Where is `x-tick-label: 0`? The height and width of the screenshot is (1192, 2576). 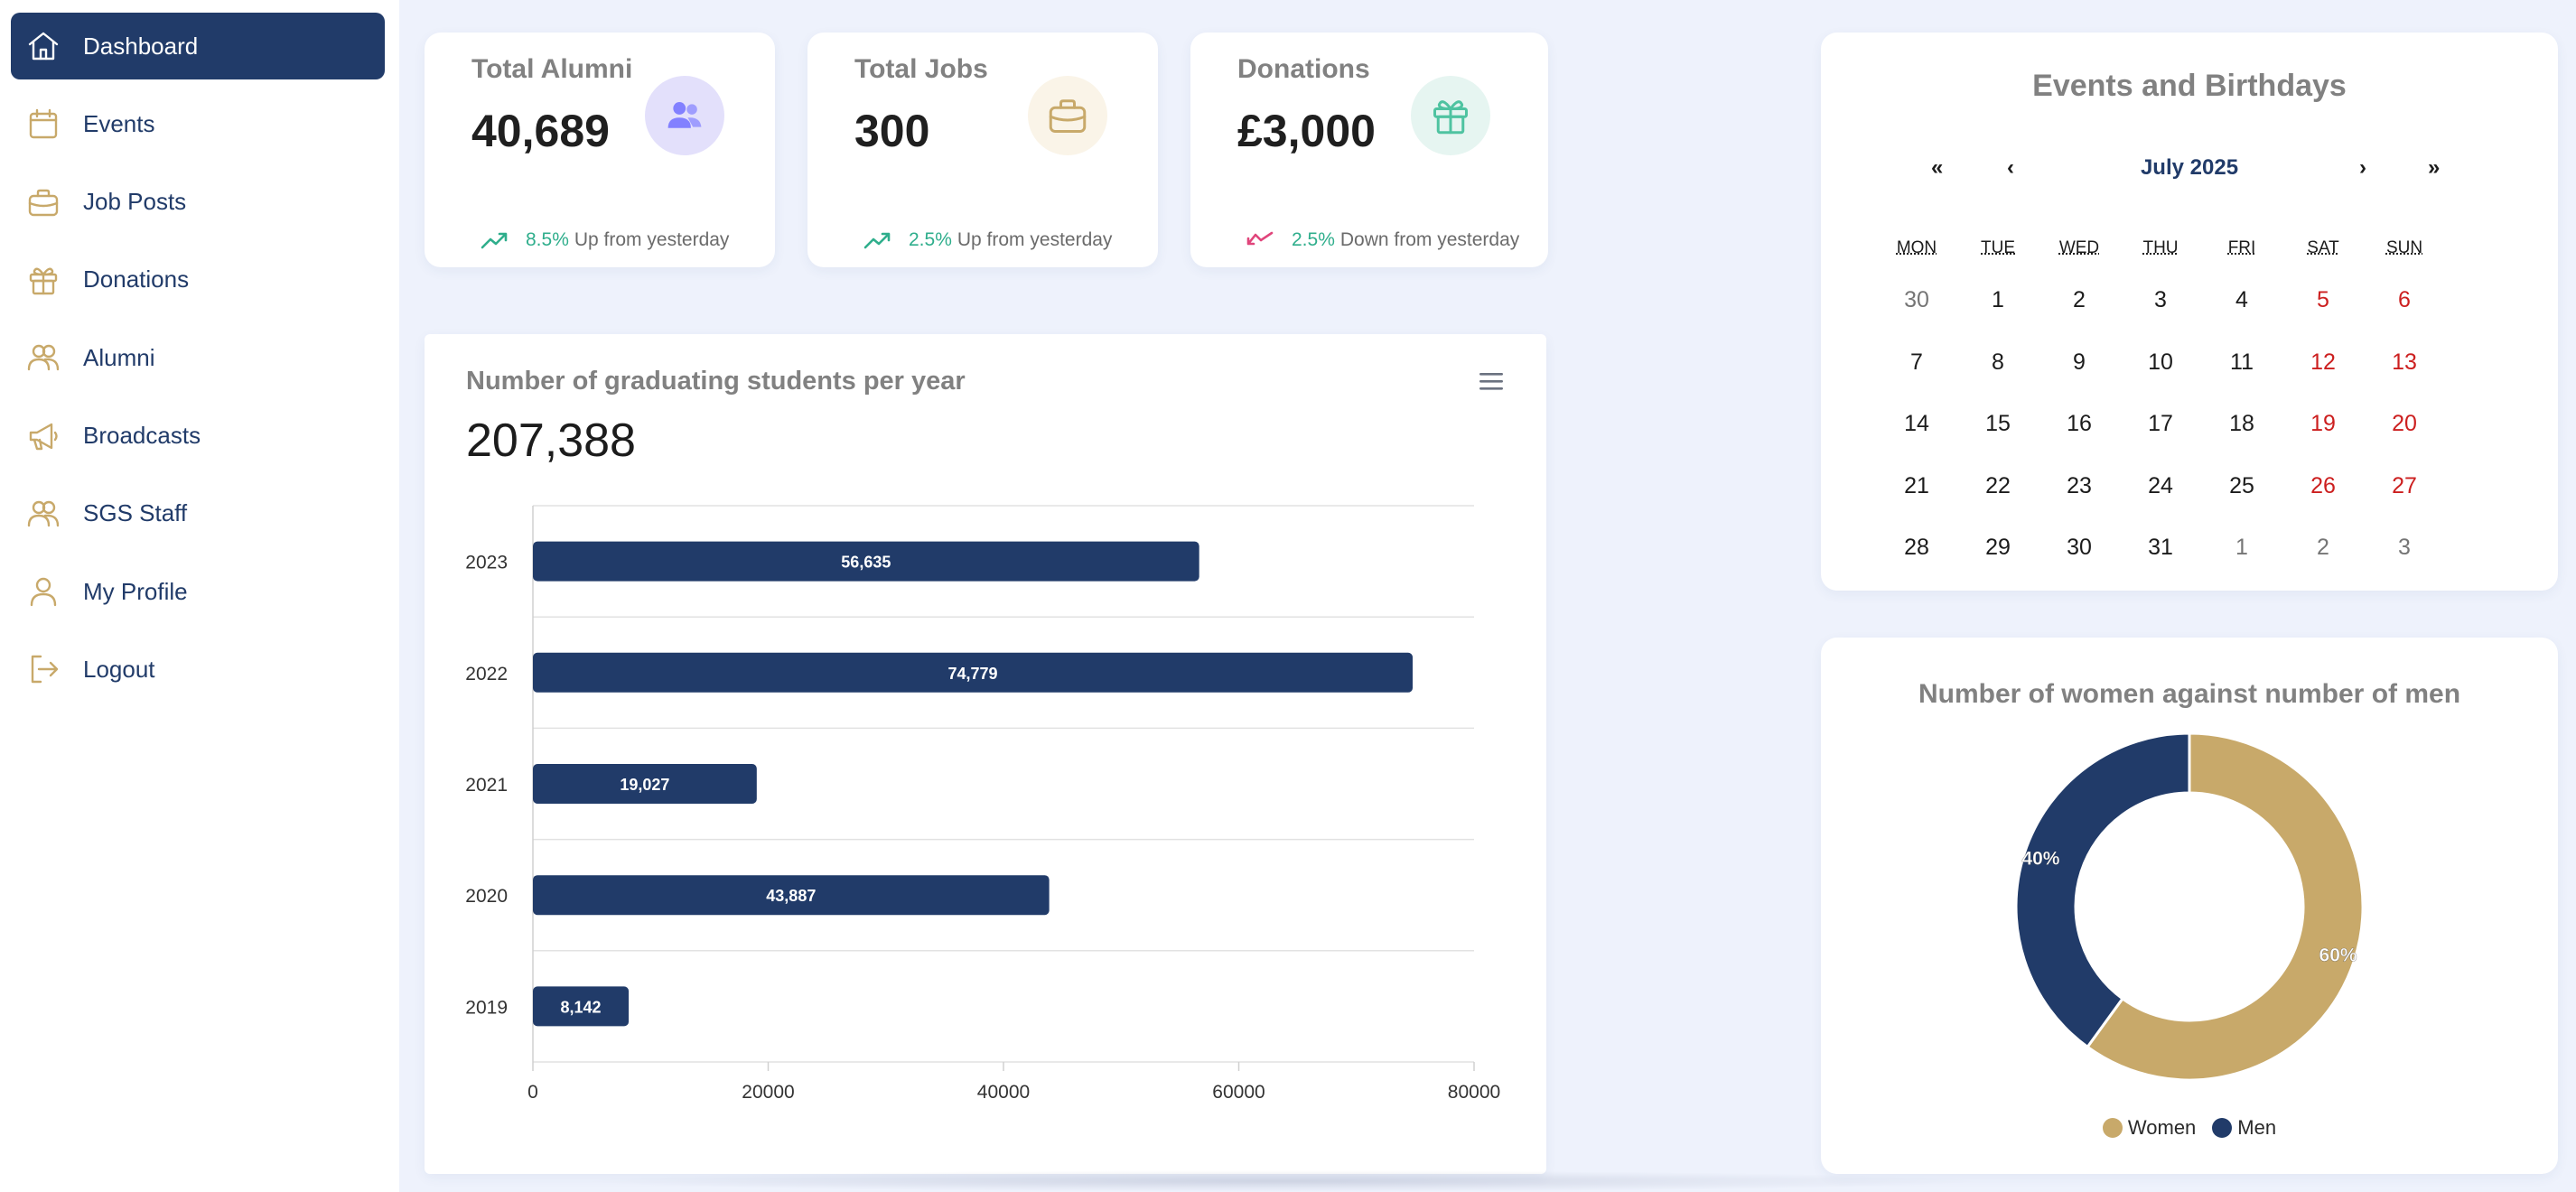
x-tick-label: 0 is located at coordinates (532, 1092).